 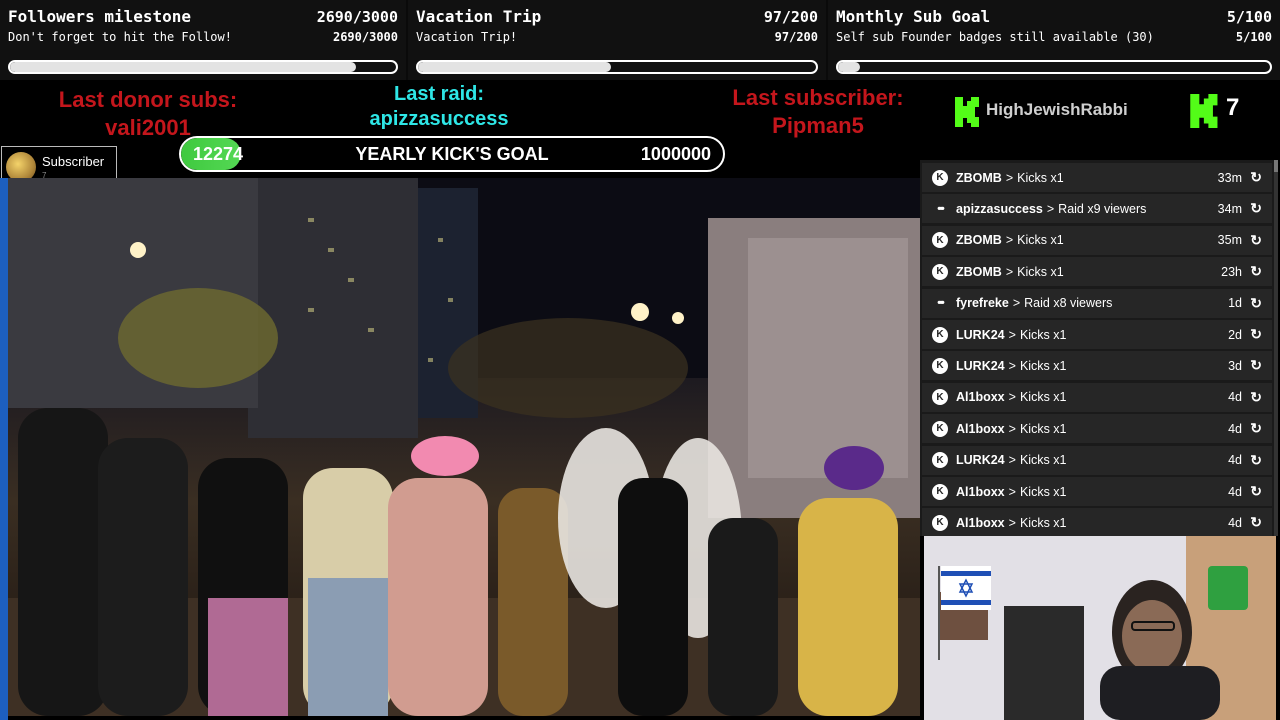 What do you see at coordinates (1229, 177) in the screenshot?
I see `feed-time: 33m` at bounding box center [1229, 177].